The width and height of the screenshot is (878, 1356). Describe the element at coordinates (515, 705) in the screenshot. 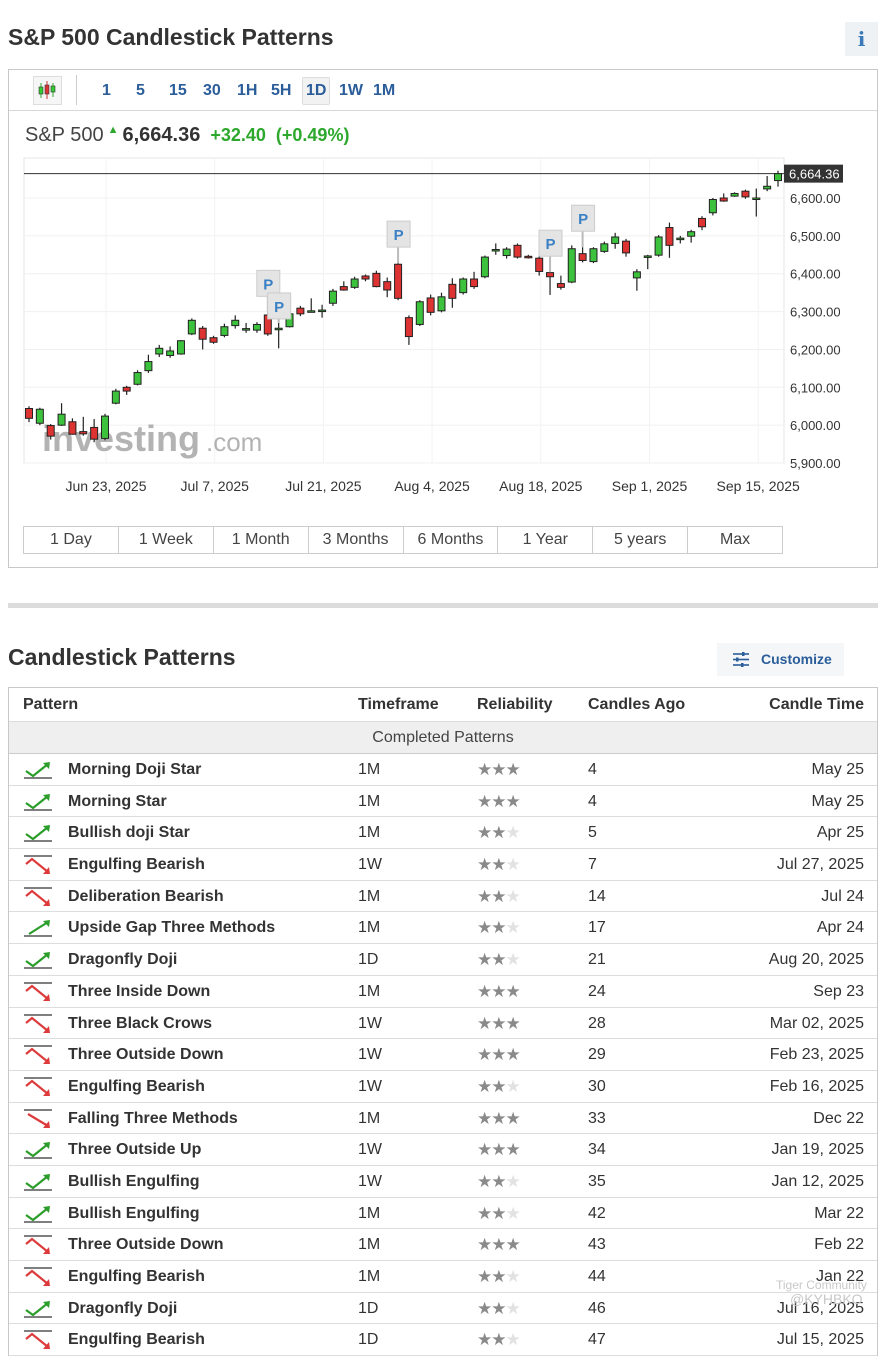

I see `col-reliability: Reliability` at that location.